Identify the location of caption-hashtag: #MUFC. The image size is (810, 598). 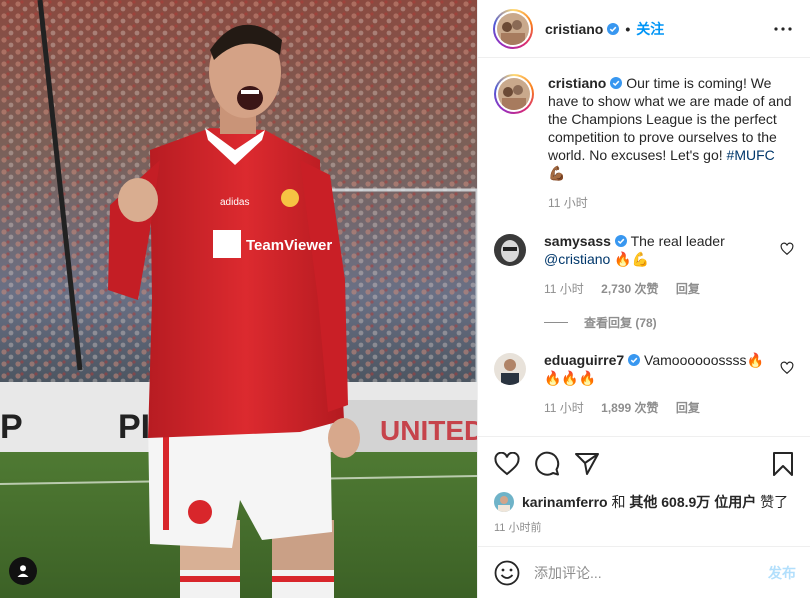
(751, 155).